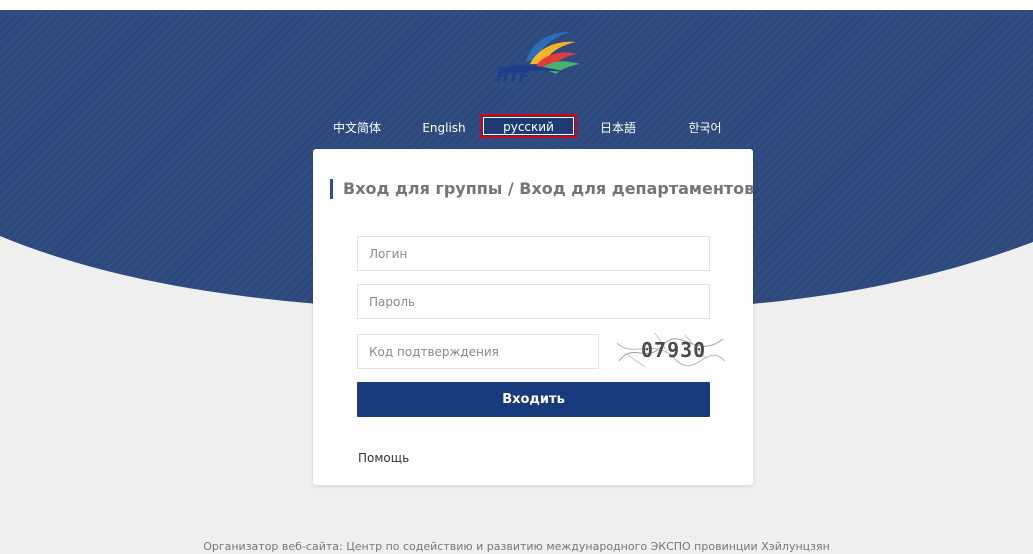 This screenshot has width=1033, height=554. Describe the element at coordinates (516, 5) in the screenshot. I see `top-strip` at that location.